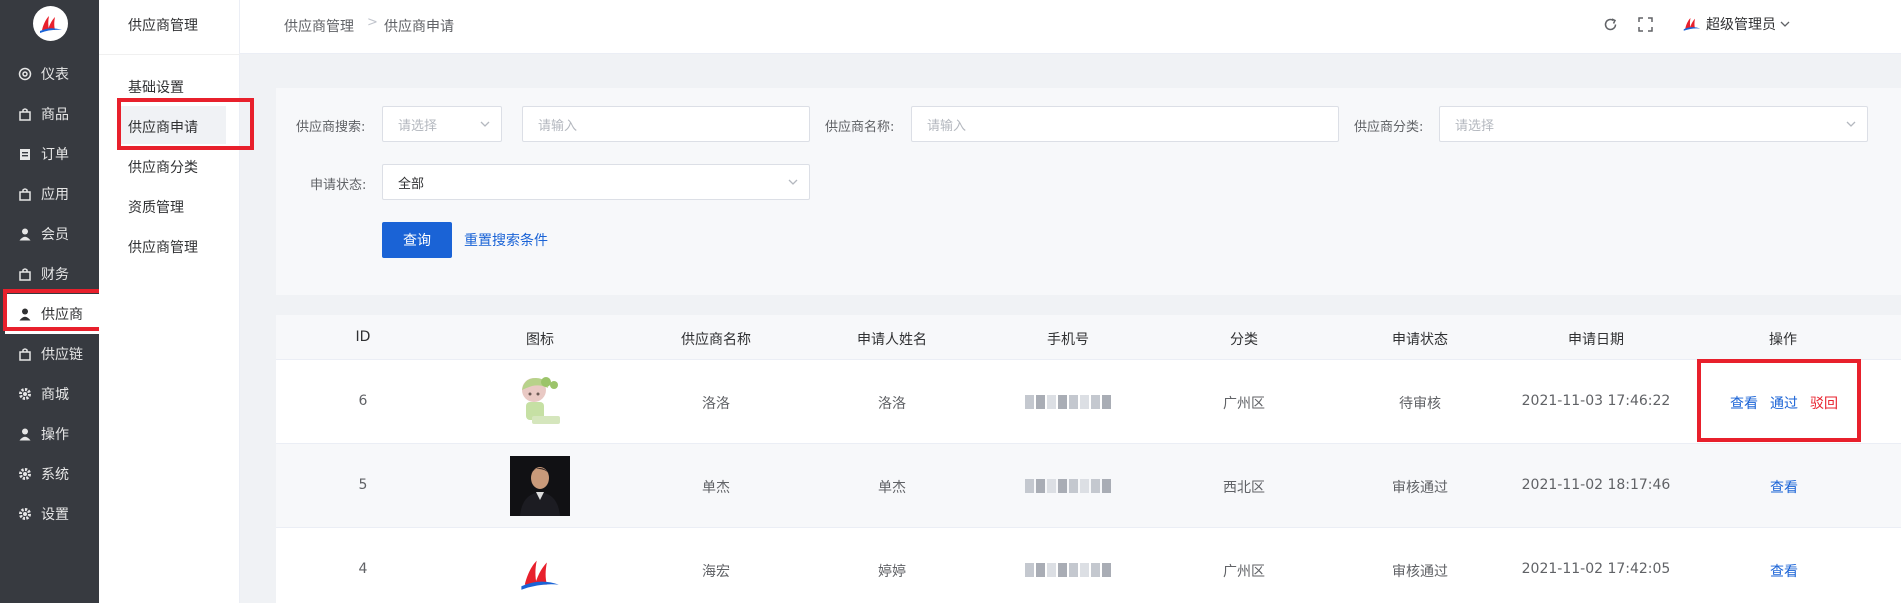 This screenshot has height=603, width=1901. Describe the element at coordinates (49, 154) in the screenshot. I see `nav-item-orders: 订单` at that location.